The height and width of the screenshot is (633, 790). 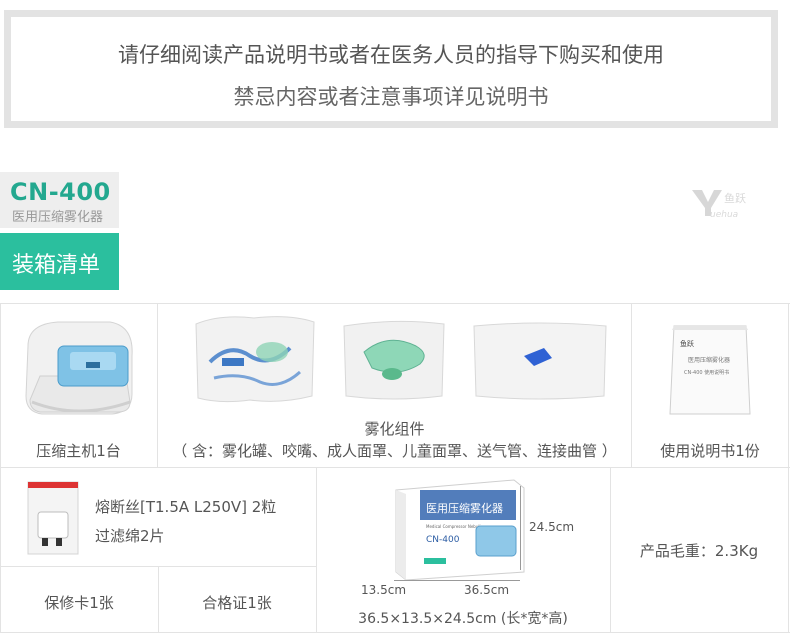 What do you see at coordinates (724, 215) in the screenshot?
I see `svg-text: uehua` at bounding box center [724, 215].